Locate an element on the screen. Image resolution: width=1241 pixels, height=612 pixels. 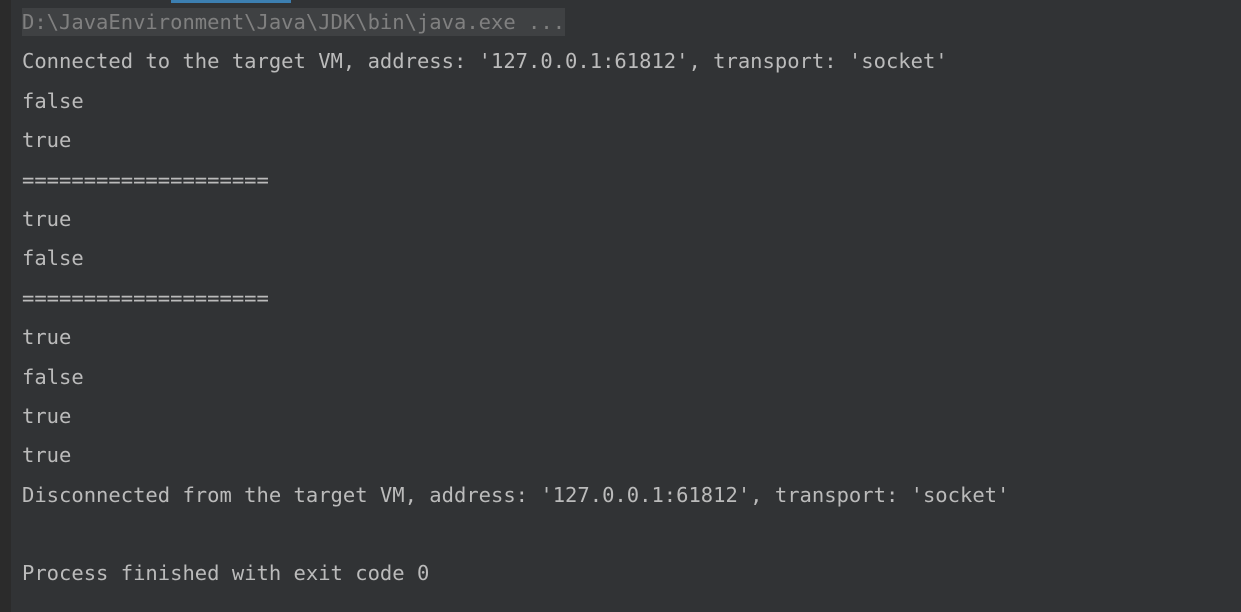
console-gutter is located at coordinates (5, 306).